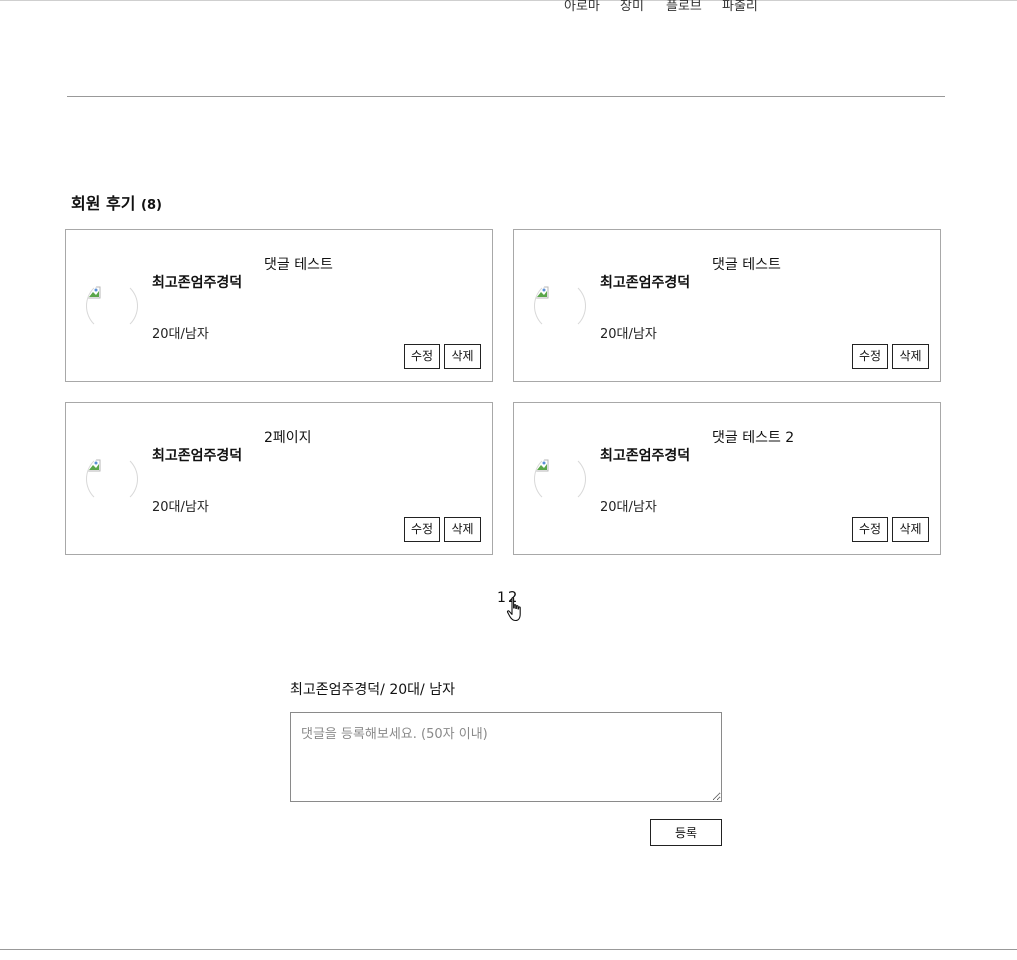 This screenshot has width=1017, height=960. Describe the element at coordinates (103, 203) in the screenshot. I see `reviews-title: 회원 후기` at that location.